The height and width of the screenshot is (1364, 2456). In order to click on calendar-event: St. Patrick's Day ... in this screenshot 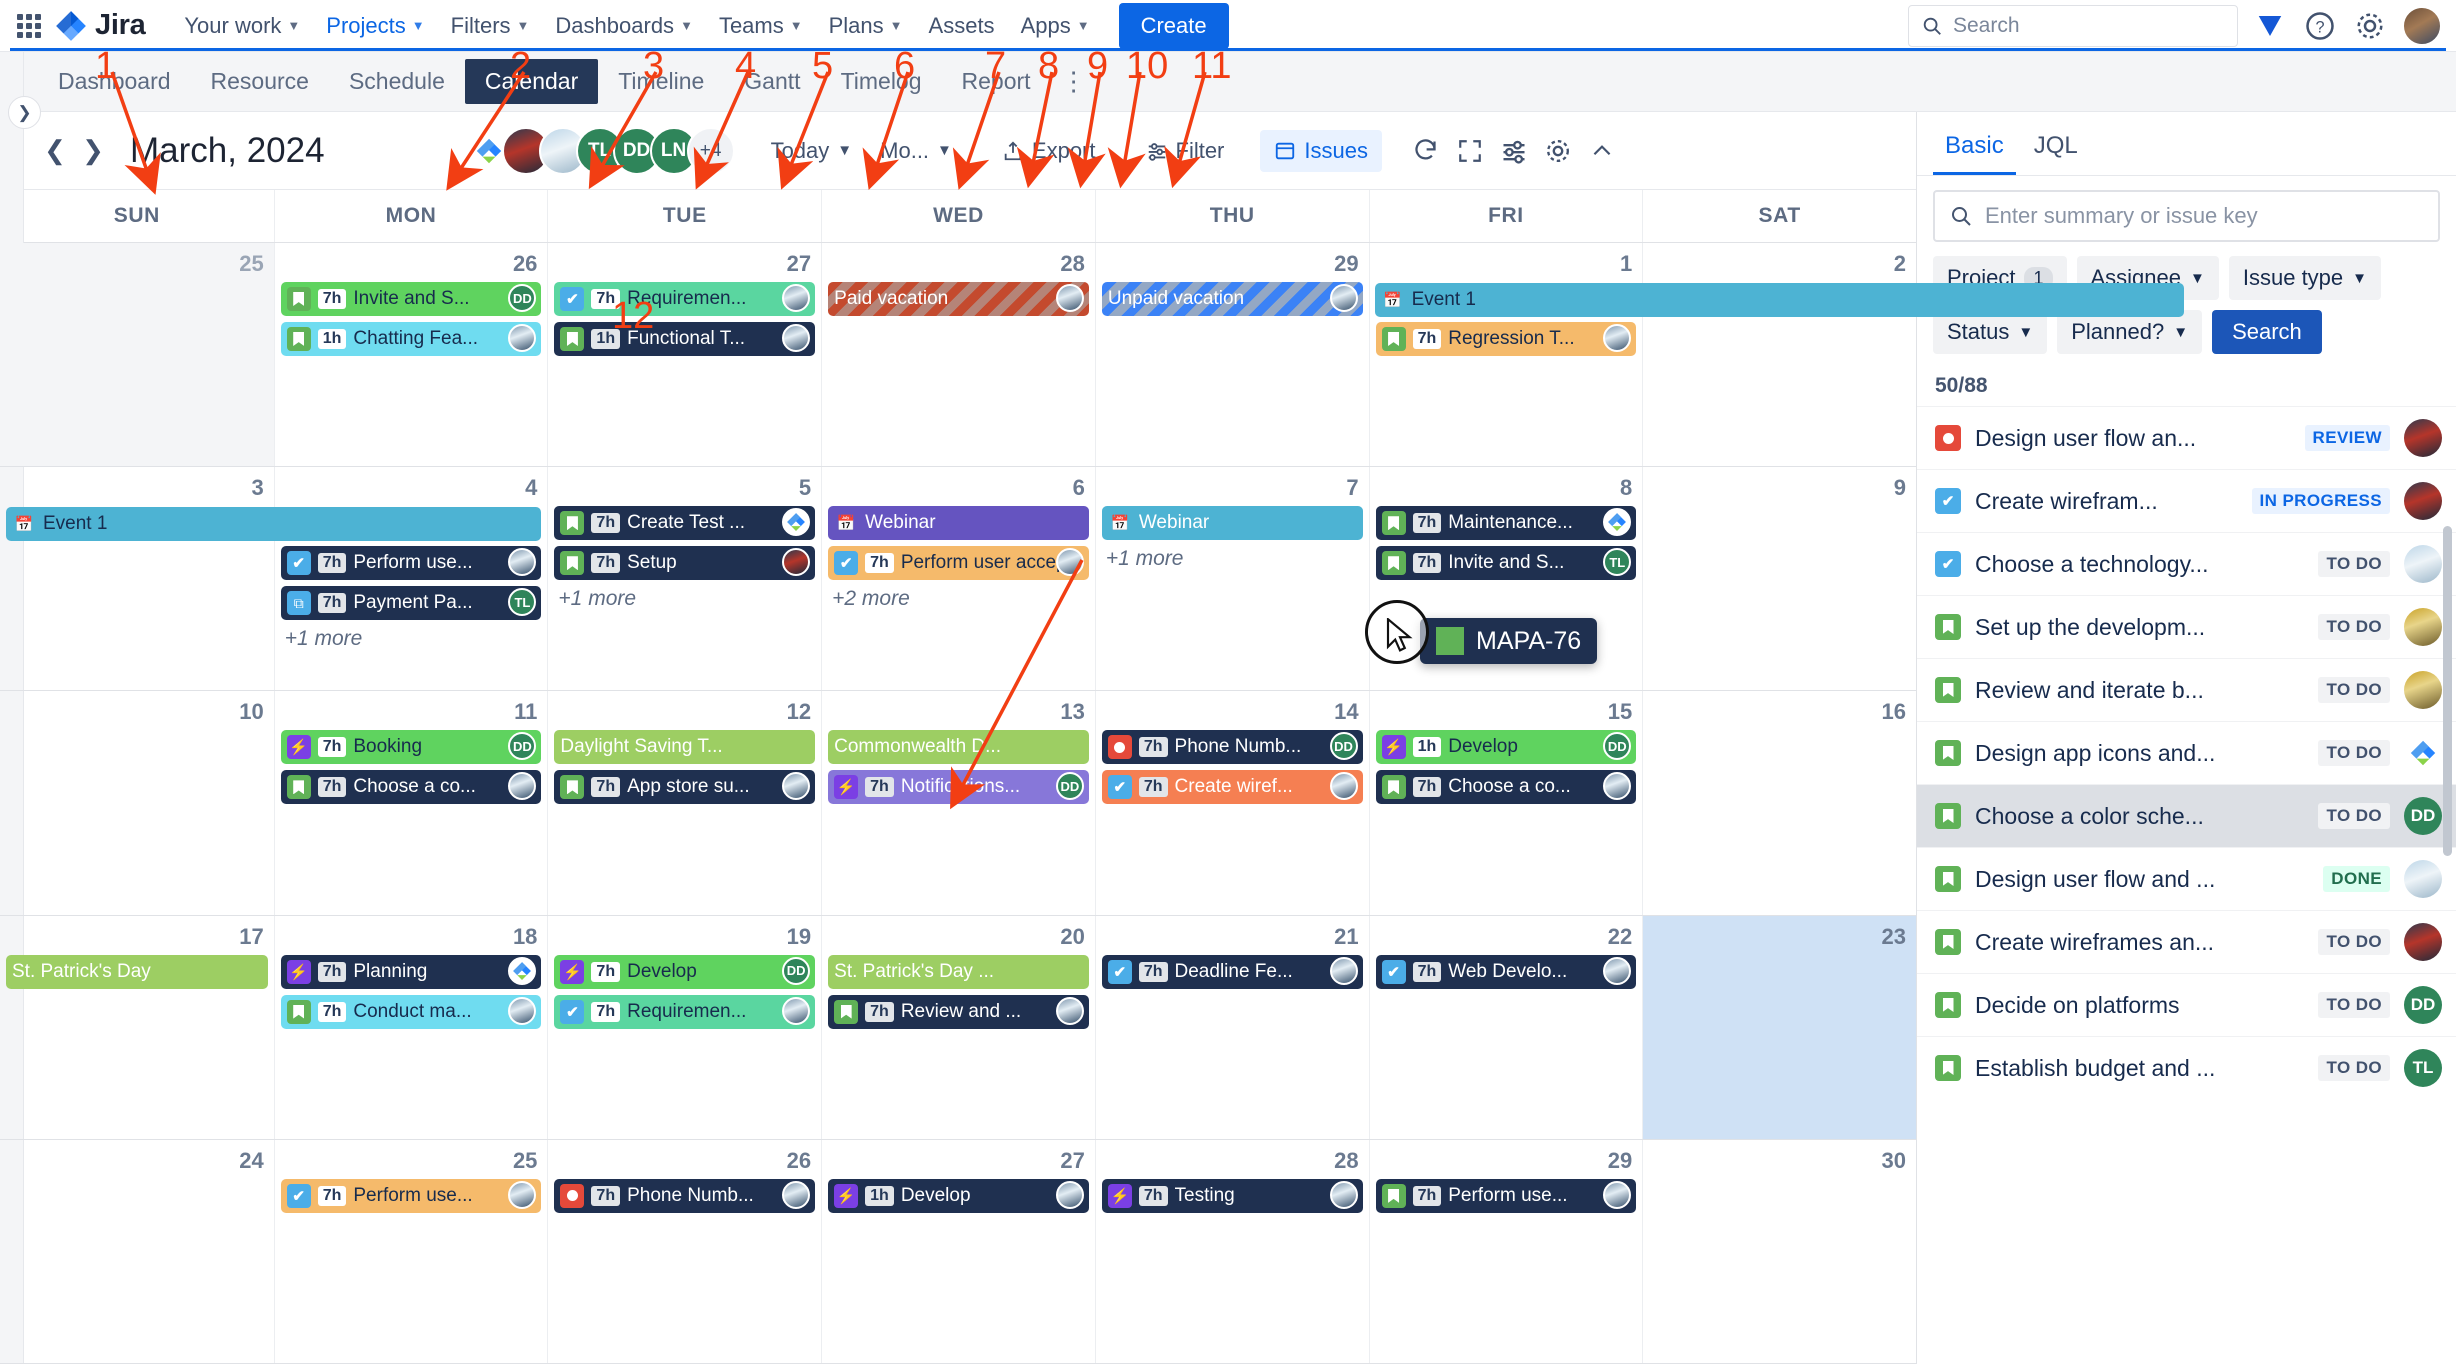, I will do `click(958, 971)`.